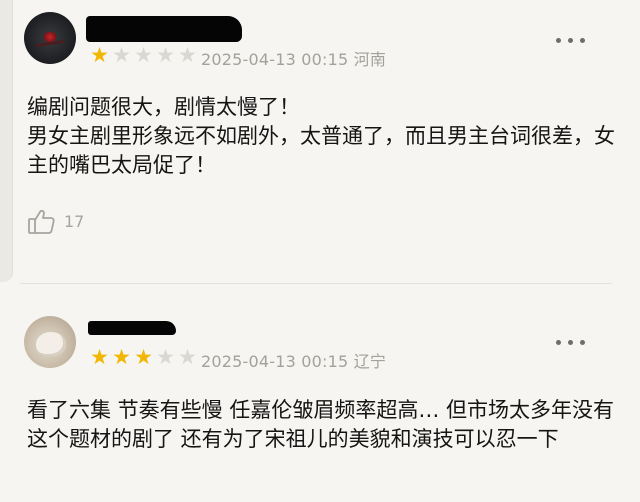  I want to click on like-count: 17, so click(74, 221).